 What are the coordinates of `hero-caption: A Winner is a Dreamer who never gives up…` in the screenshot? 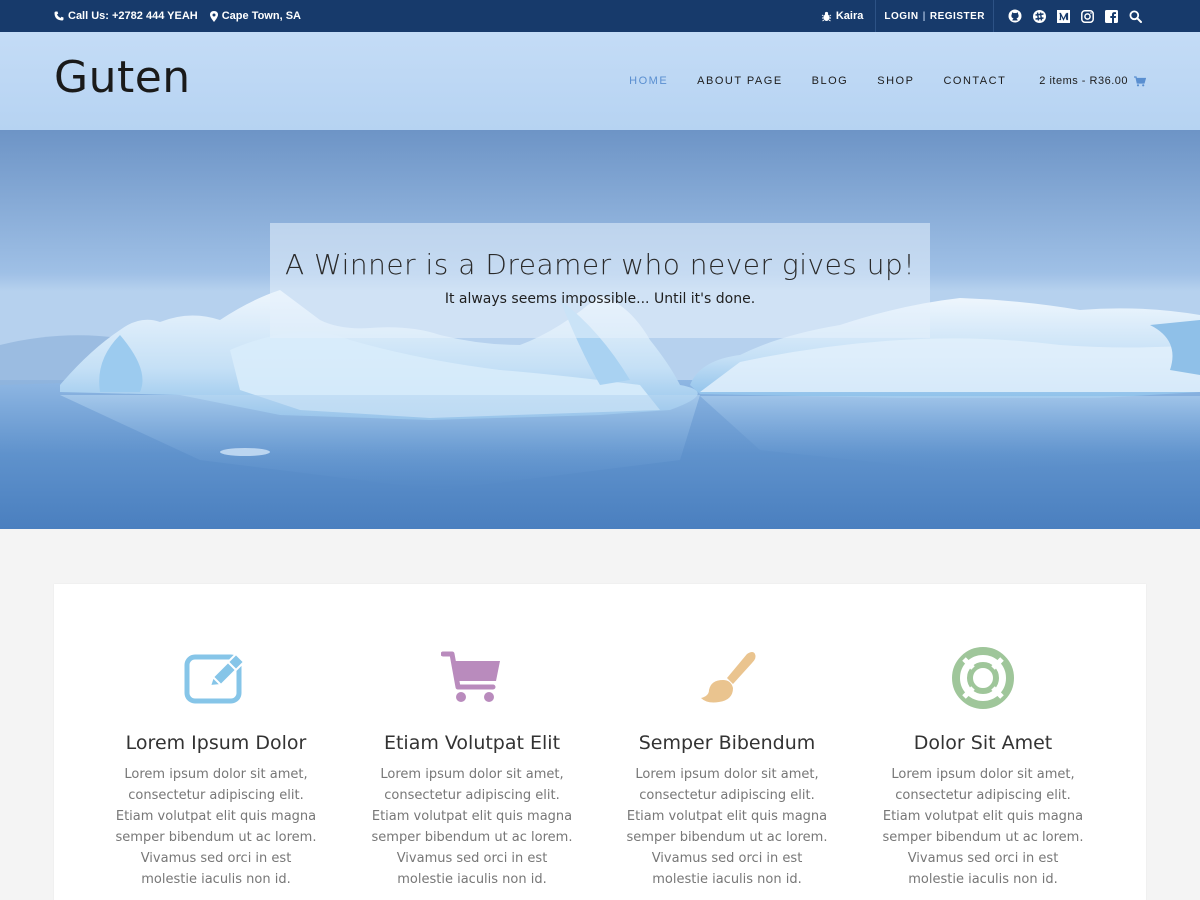 It's located at (600, 280).